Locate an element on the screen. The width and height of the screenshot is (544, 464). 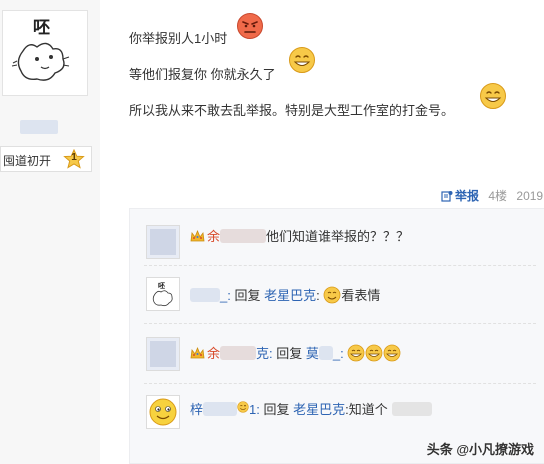
report-icon is located at coordinates (447, 196).